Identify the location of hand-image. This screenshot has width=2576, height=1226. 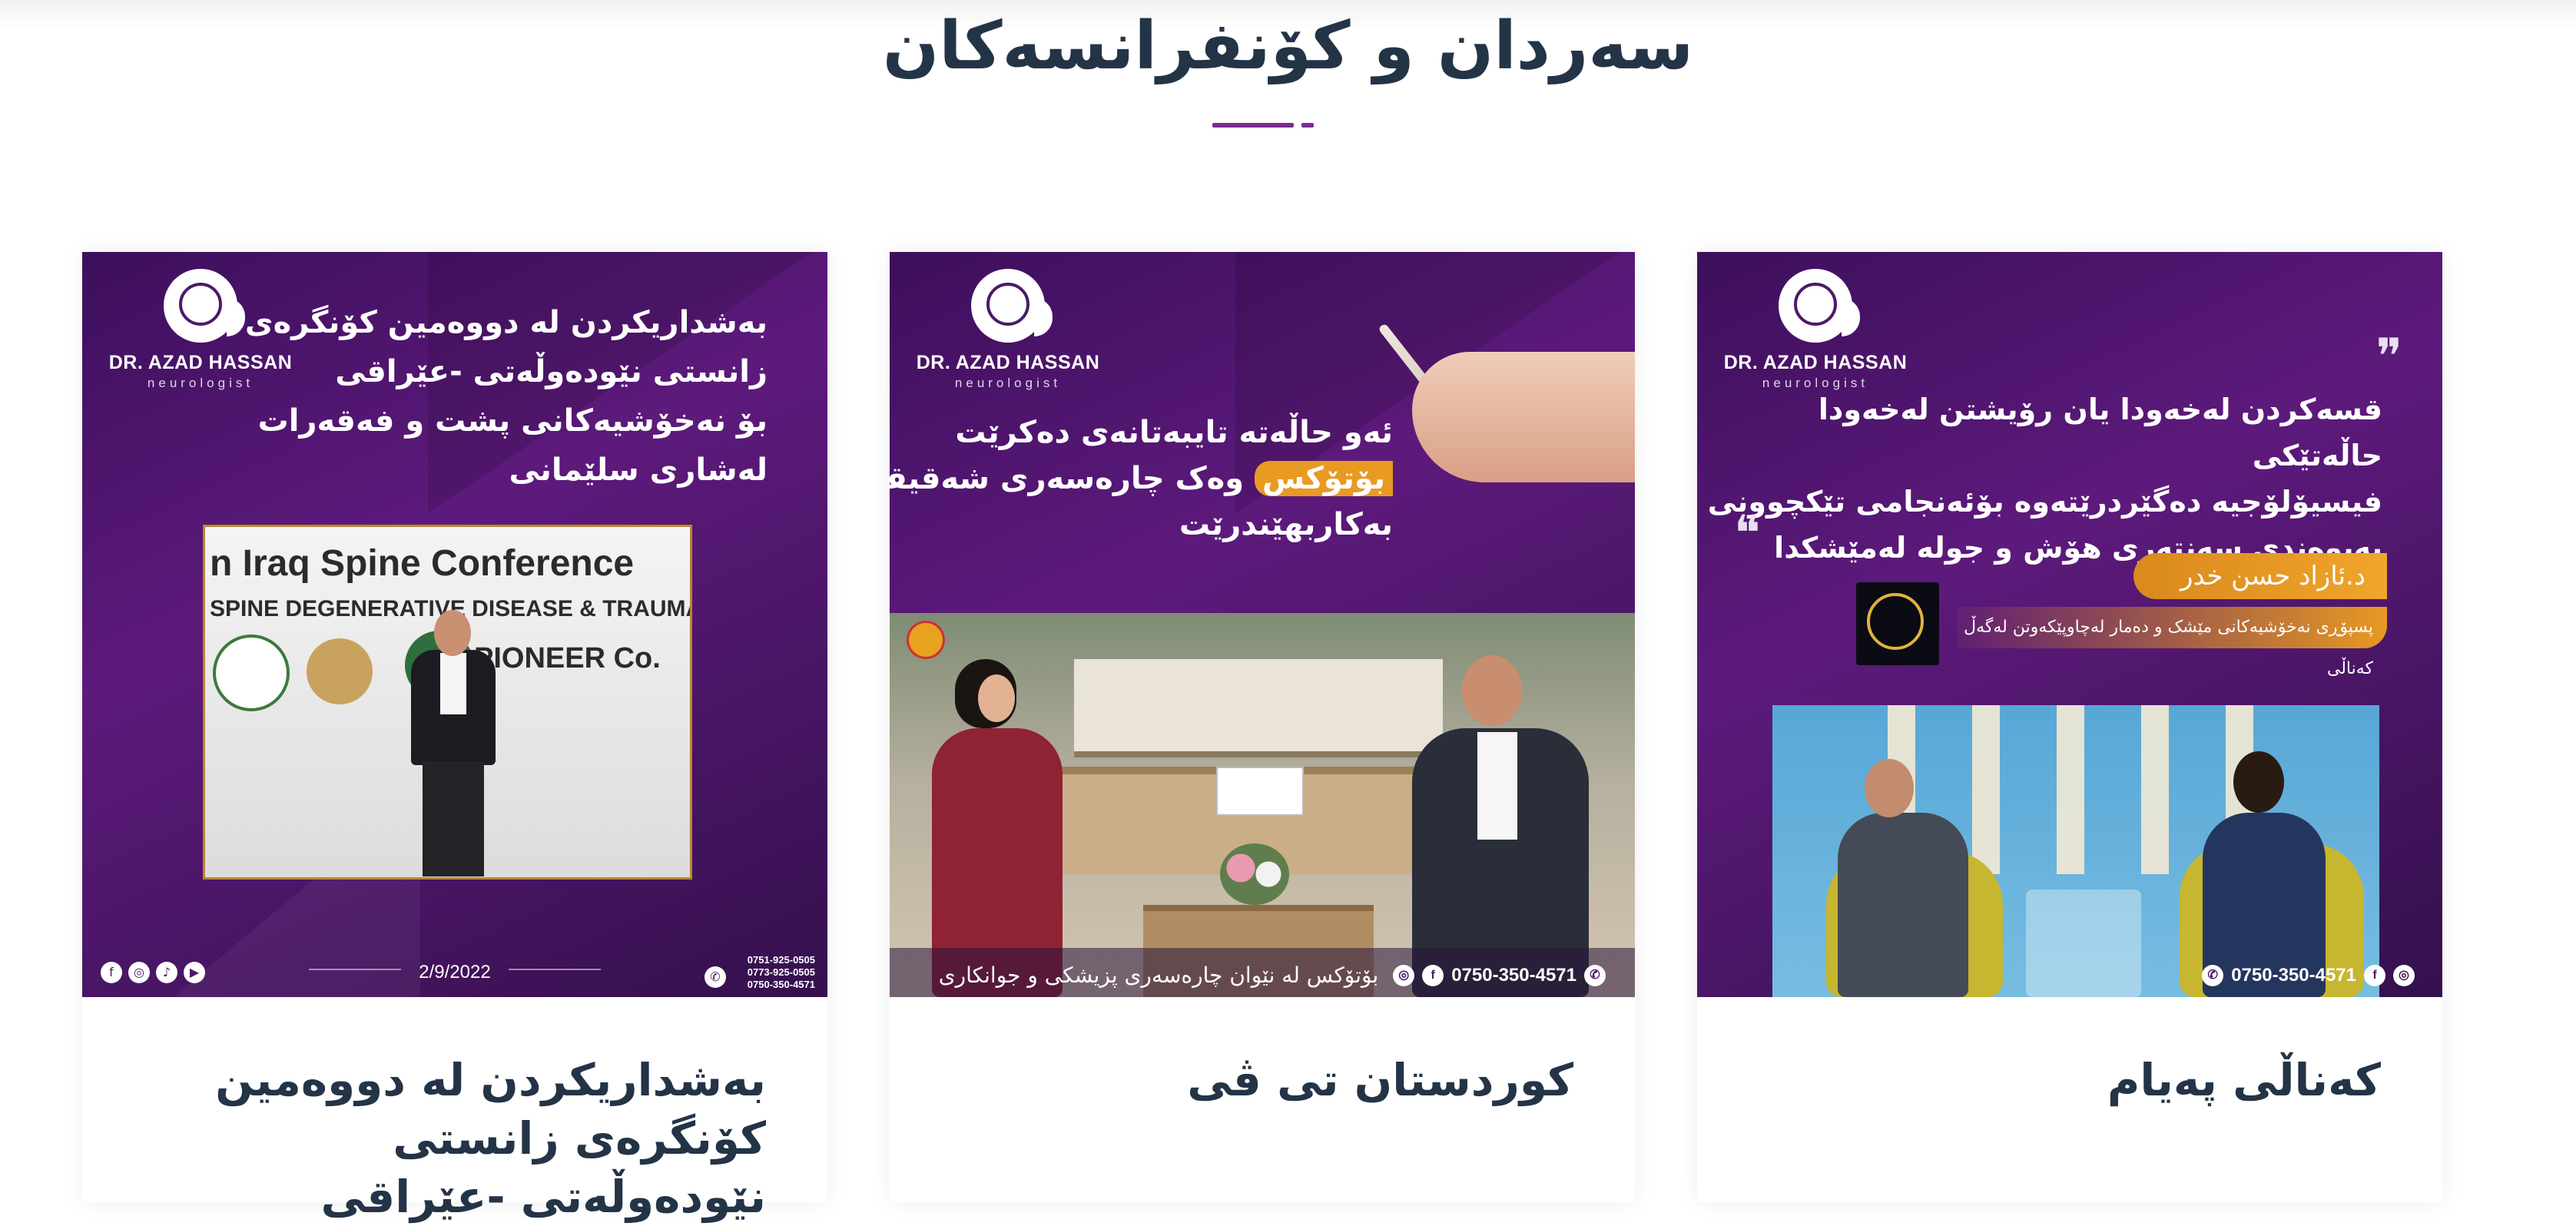
(1523, 417).